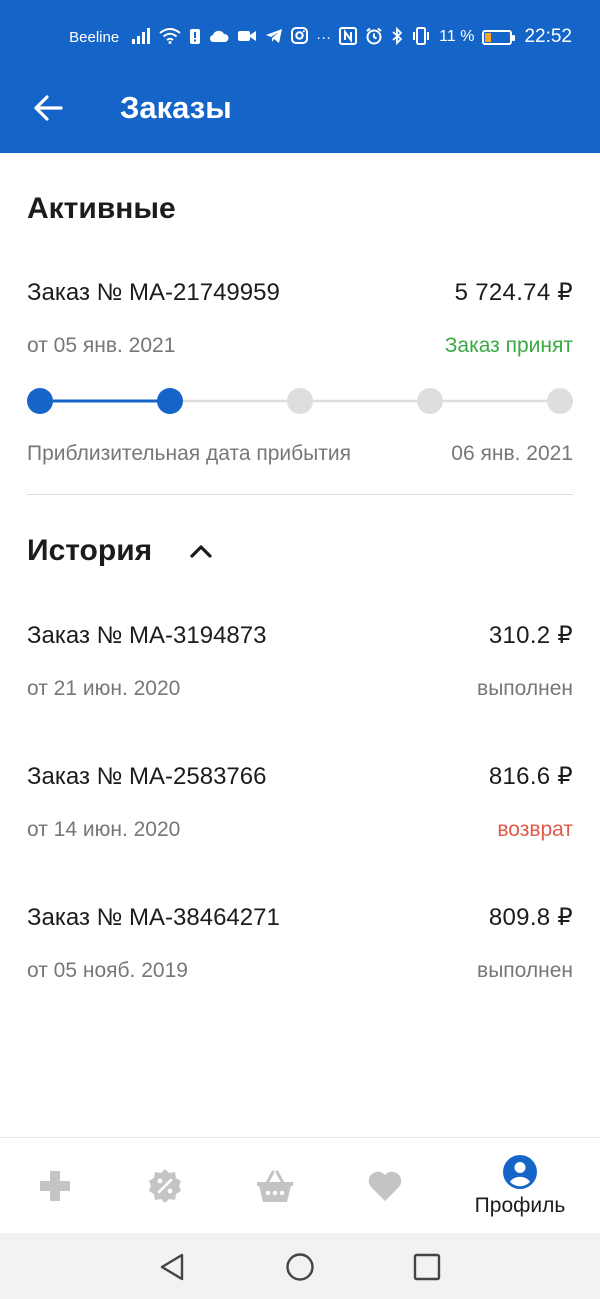  Describe the element at coordinates (324, 37) in the screenshot. I see `more-notifications-icon: ···` at that location.